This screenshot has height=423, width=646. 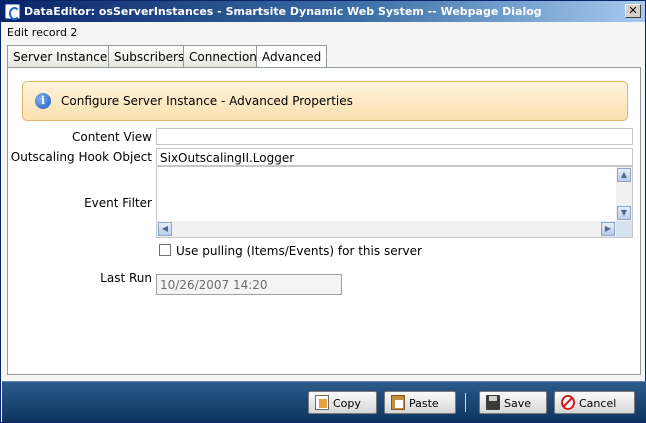 I want to click on tab-server-instance: Server Instance, so click(x=60, y=56).